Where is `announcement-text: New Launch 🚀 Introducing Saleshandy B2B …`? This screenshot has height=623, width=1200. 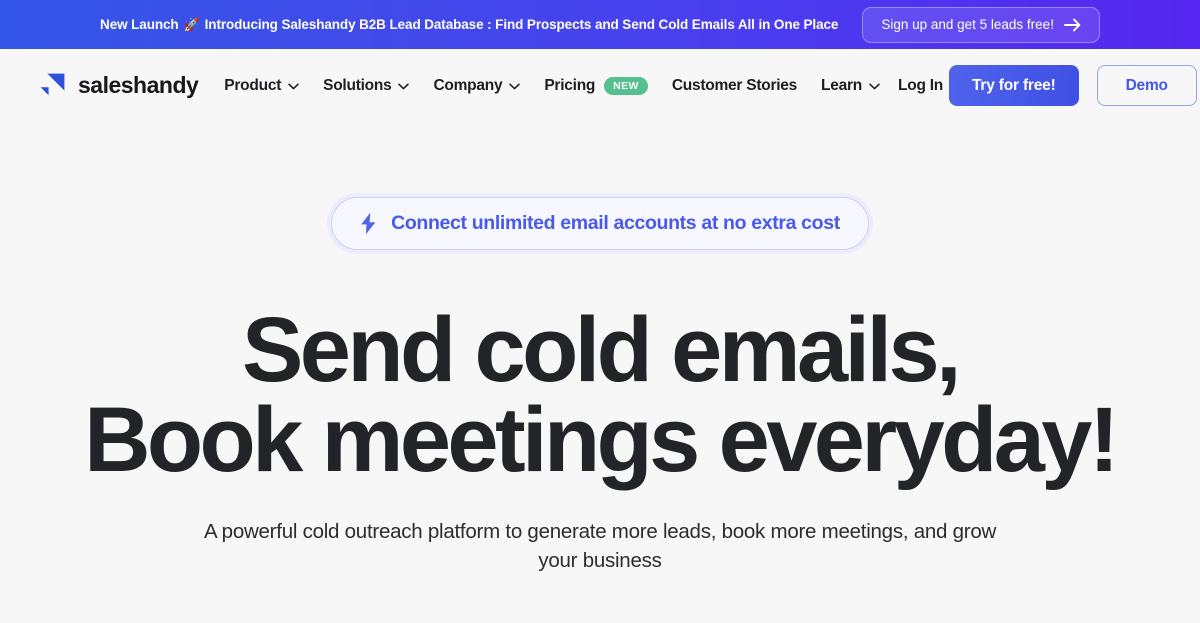 announcement-text: New Launch 🚀 Introducing Saleshandy B2B … is located at coordinates (469, 24).